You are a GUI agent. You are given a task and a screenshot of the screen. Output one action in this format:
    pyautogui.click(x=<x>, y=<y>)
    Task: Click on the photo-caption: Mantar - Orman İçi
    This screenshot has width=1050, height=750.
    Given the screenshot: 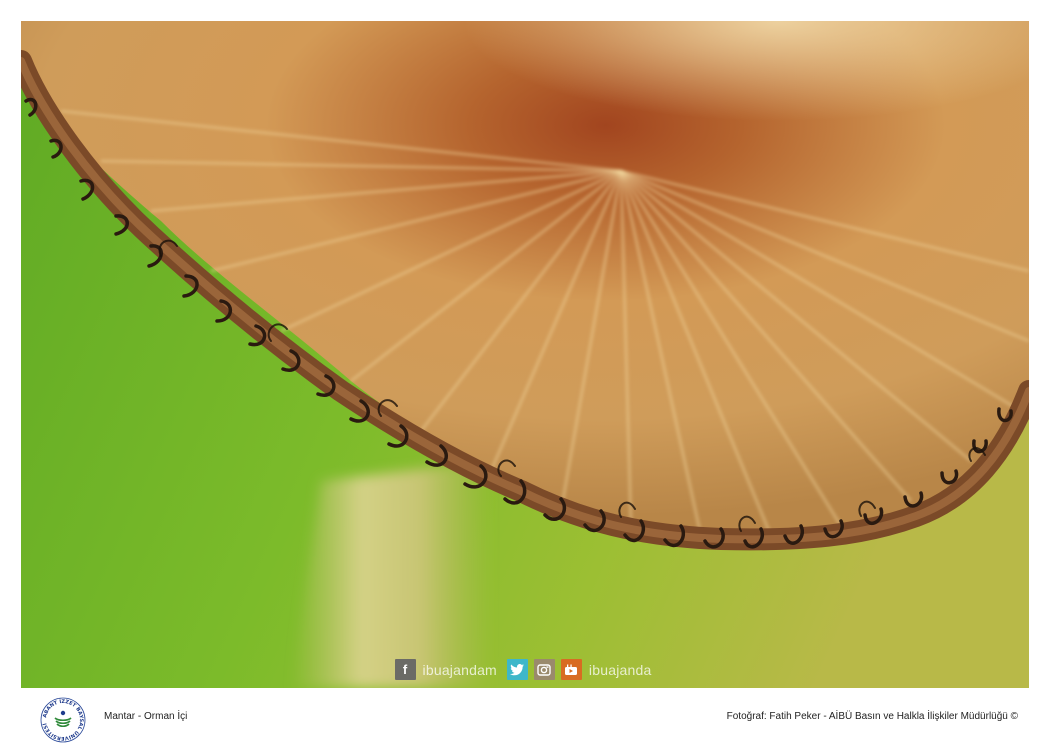 What is the action you would take?
    pyautogui.click(x=146, y=716)
    